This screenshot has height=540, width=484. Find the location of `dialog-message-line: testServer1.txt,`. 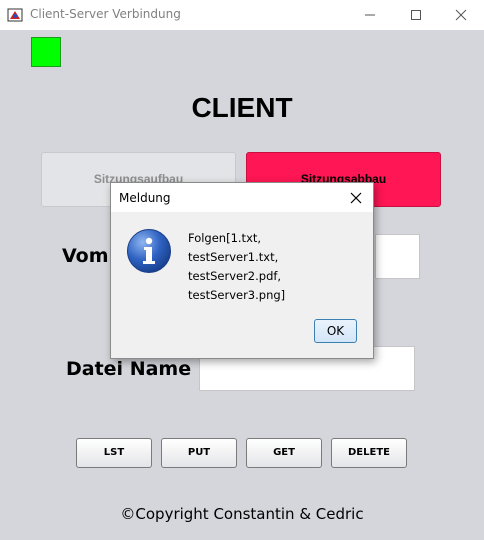

dialog-message-line: testServer1.txt, is located at coordinates (233, 257).